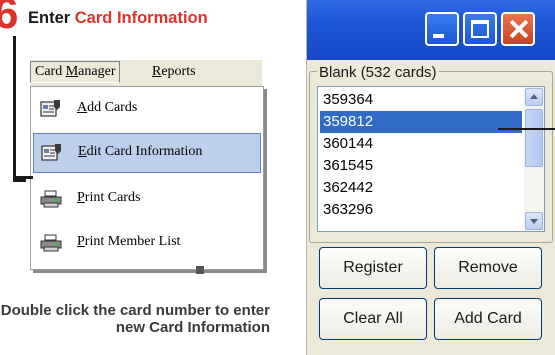 This screenshot has width=555, height=355. I want to click on minimize-button, so click(442, 29).